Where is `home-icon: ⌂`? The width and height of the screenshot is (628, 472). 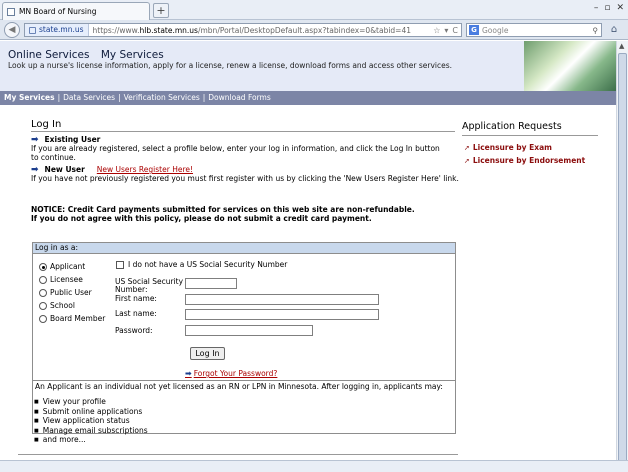 home-icon: ⌂ is located at coordinates (614, 30).